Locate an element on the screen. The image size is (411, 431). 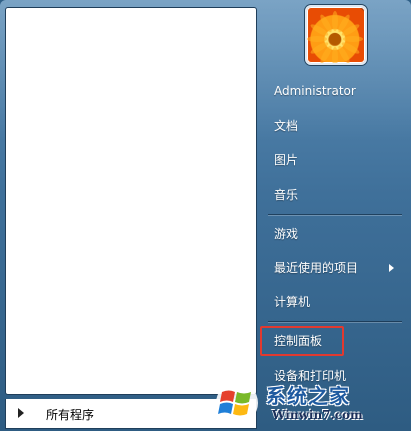
right-item-label: 最近使用的项目 is located at coordinates (316, 268).